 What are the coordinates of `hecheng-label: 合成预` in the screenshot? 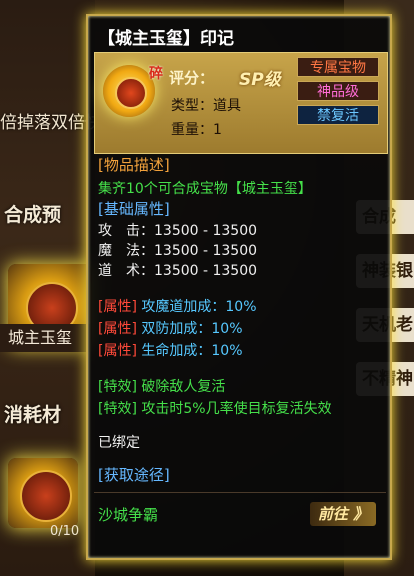 It's located at (33, 215).